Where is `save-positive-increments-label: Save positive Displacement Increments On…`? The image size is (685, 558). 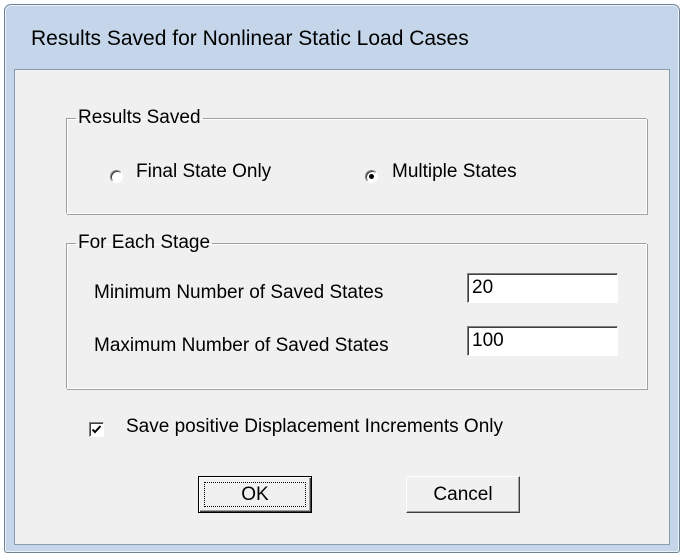
save-positive-increments-label: Save positive Displacement Increments On… is located at coordinates (314, 427).